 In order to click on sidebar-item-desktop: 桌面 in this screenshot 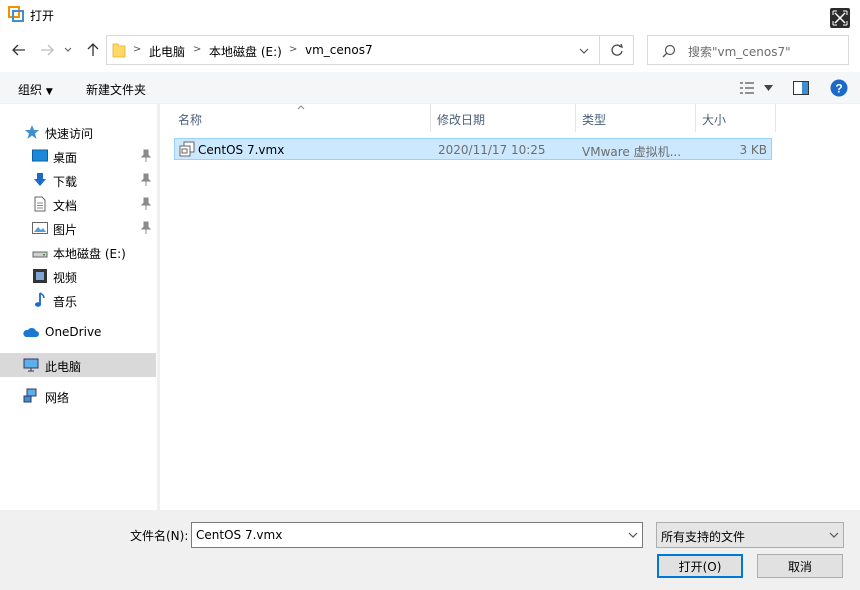, I will do `click(78, 156)`.